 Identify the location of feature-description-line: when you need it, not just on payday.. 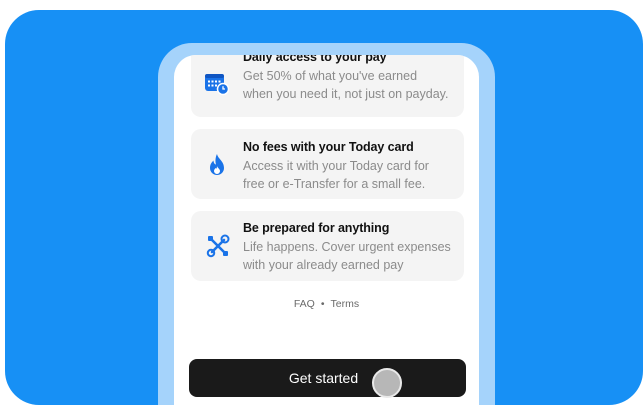
(346, 94).